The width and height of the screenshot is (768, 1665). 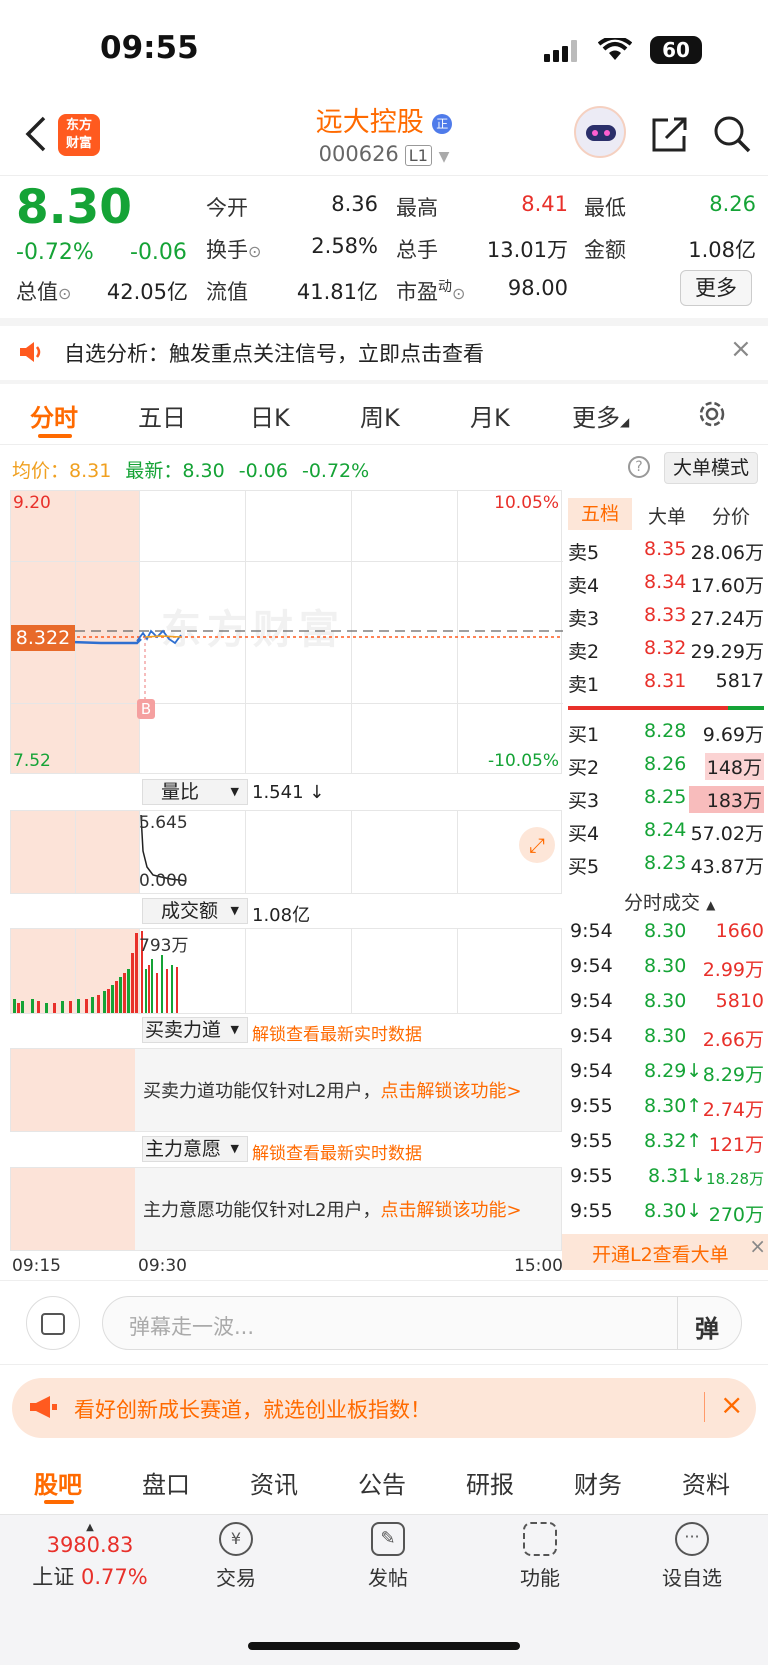 What do you see at coordinates (537, 288) in the screenshot?
I see `pe-value: 98.00` at bounding box center [537, 288].